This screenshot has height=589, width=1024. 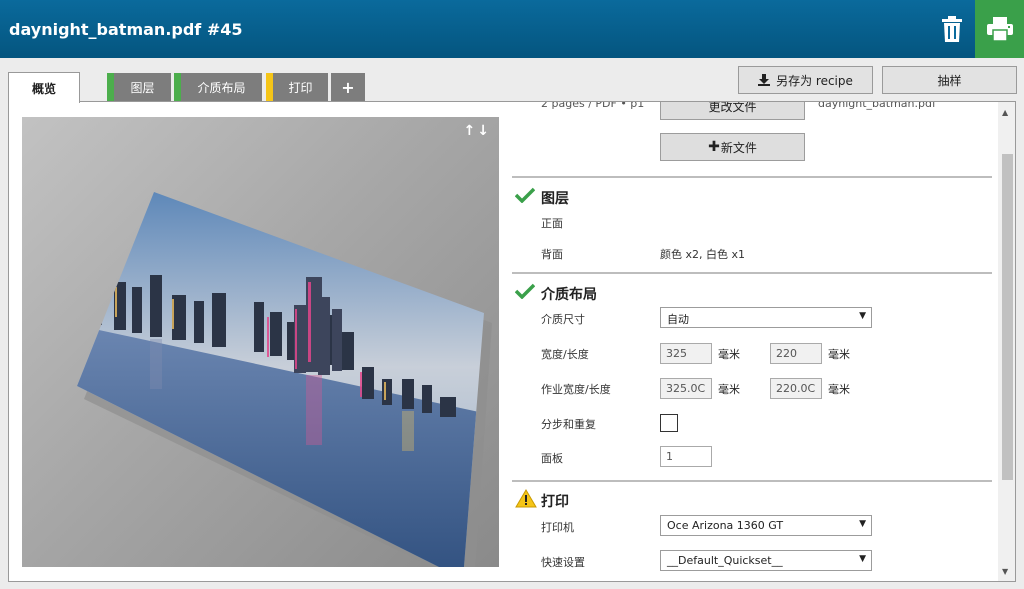 What do you see at coordinates (555, 199) in the screenshot?
I see `layers-section-title: 图层` at bounding box center [555, 199].